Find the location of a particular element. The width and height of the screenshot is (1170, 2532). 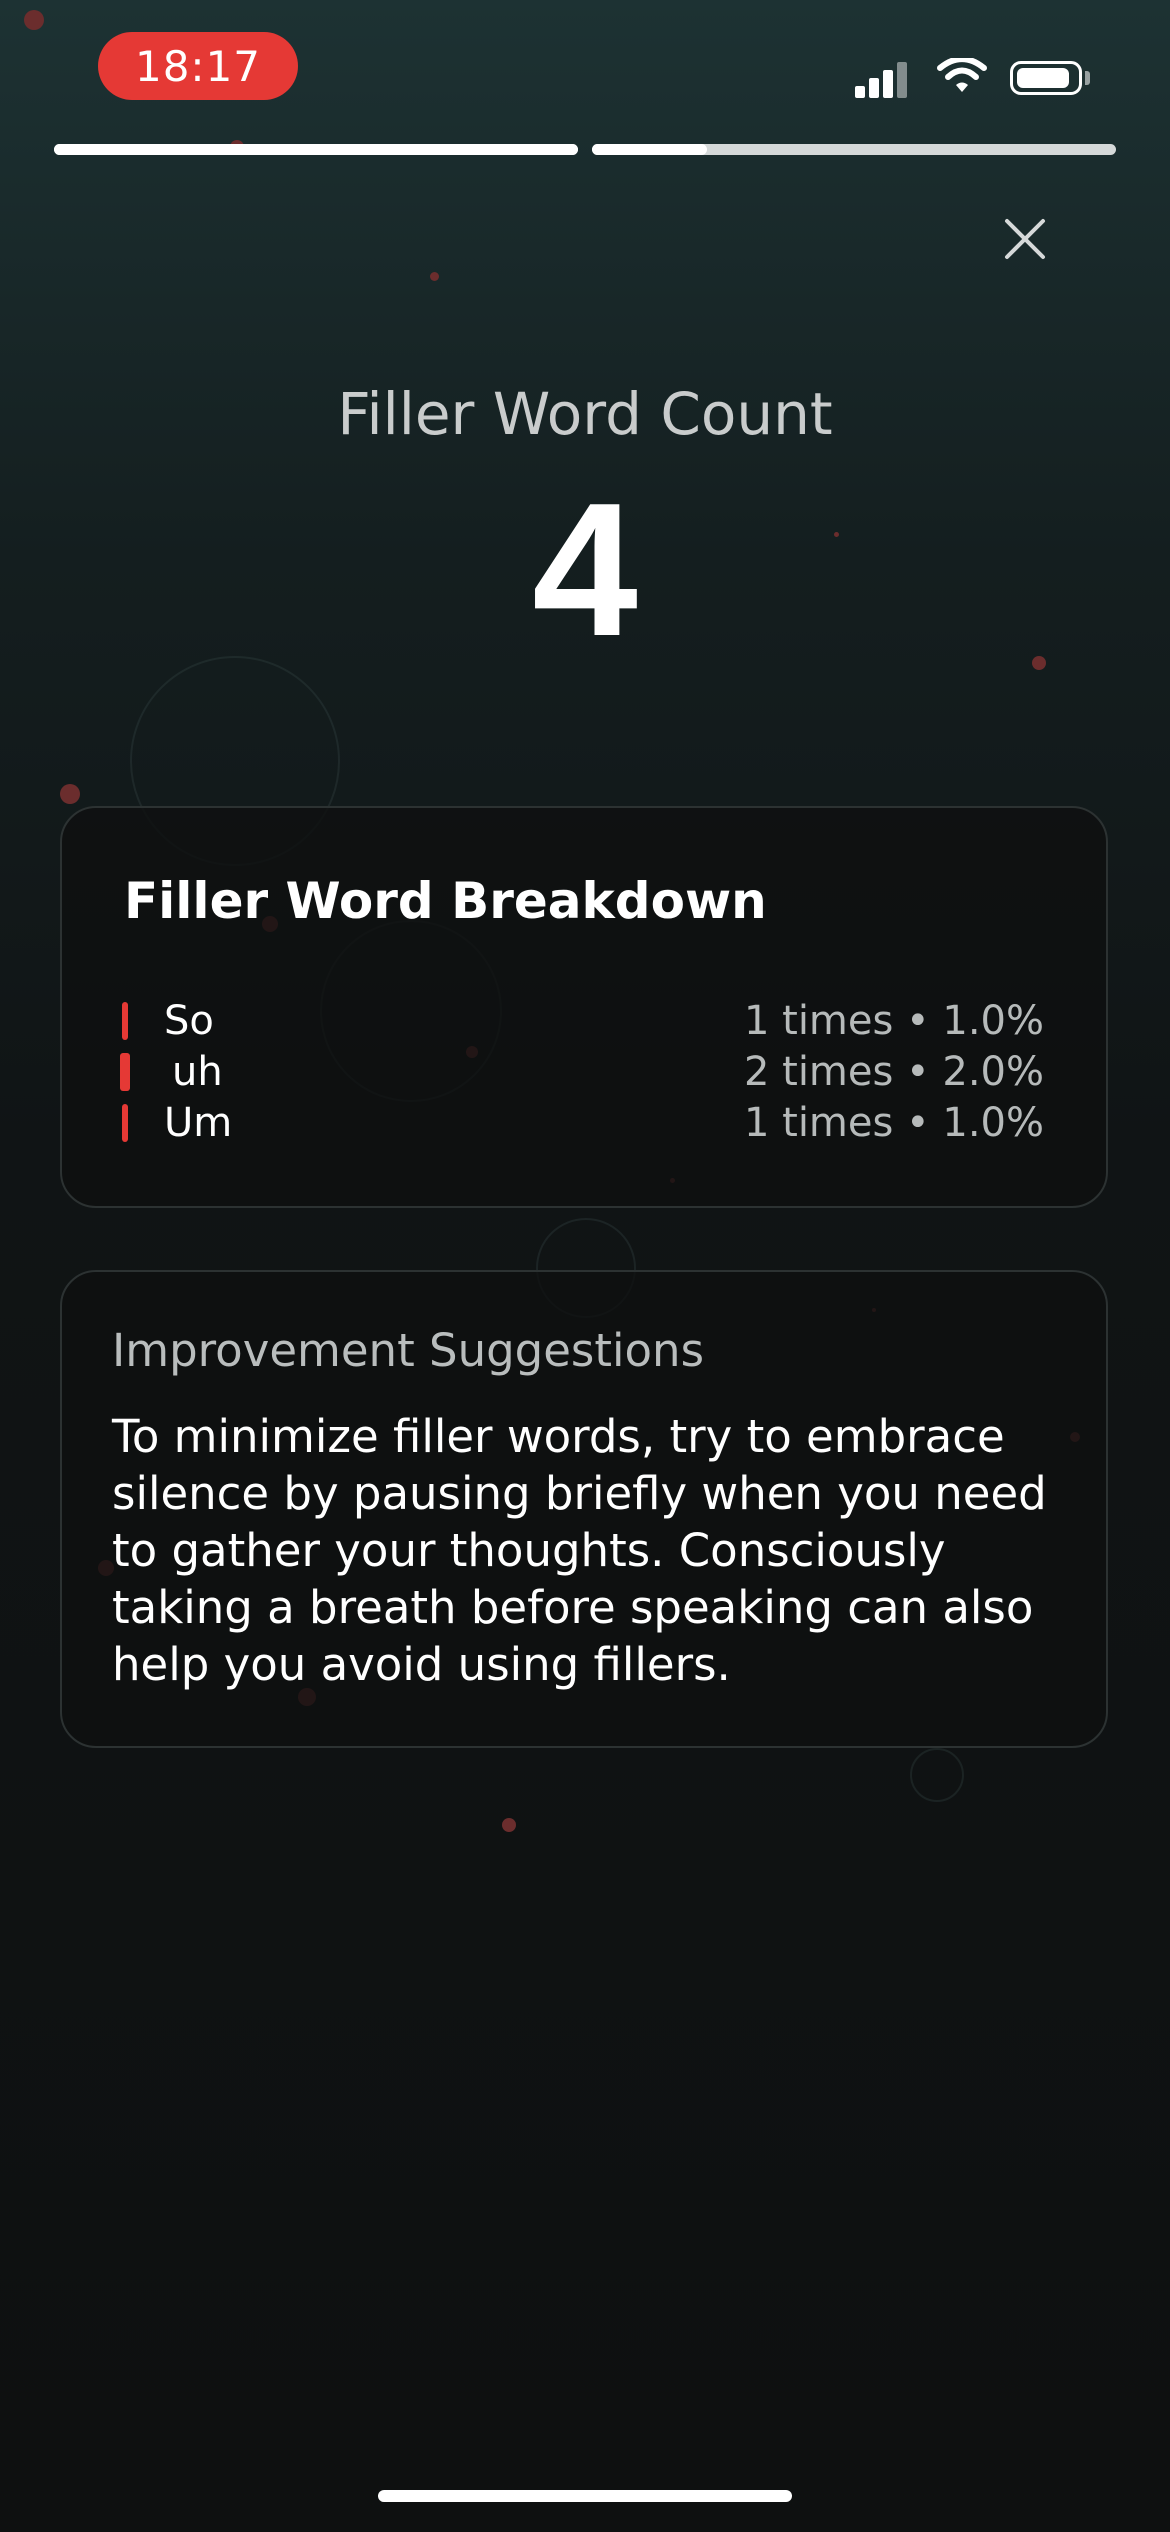

close-button is located at coordinates (1025, 239).